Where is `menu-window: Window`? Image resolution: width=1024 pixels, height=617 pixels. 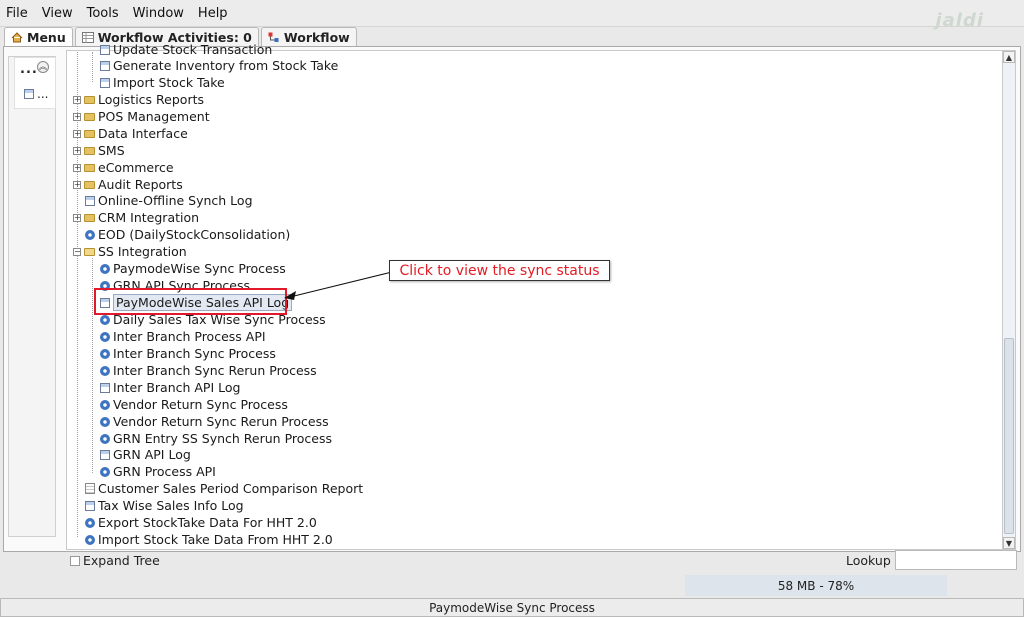 menu-window: Window is located at coordinates (158, 13).